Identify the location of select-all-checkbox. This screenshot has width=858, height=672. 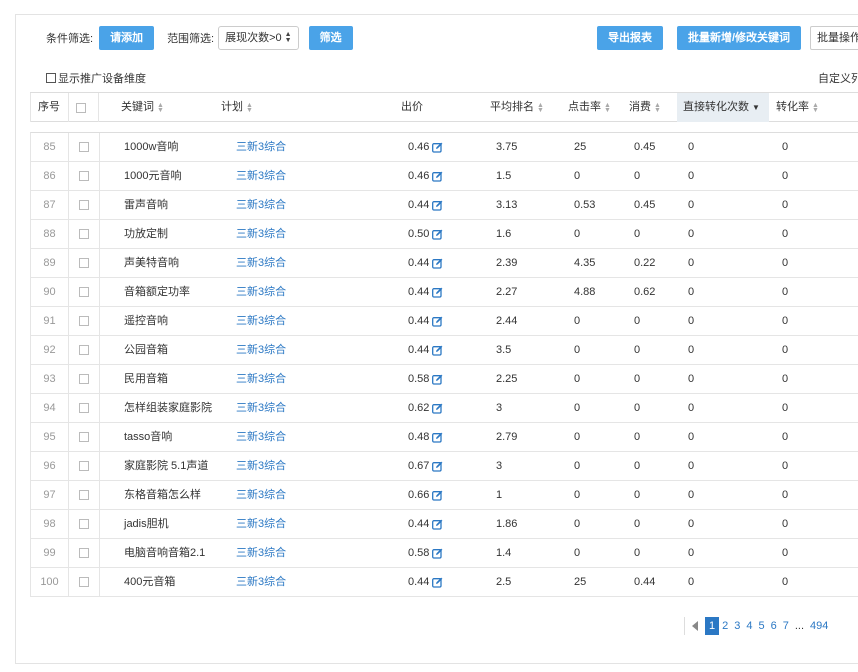
(81, 107).